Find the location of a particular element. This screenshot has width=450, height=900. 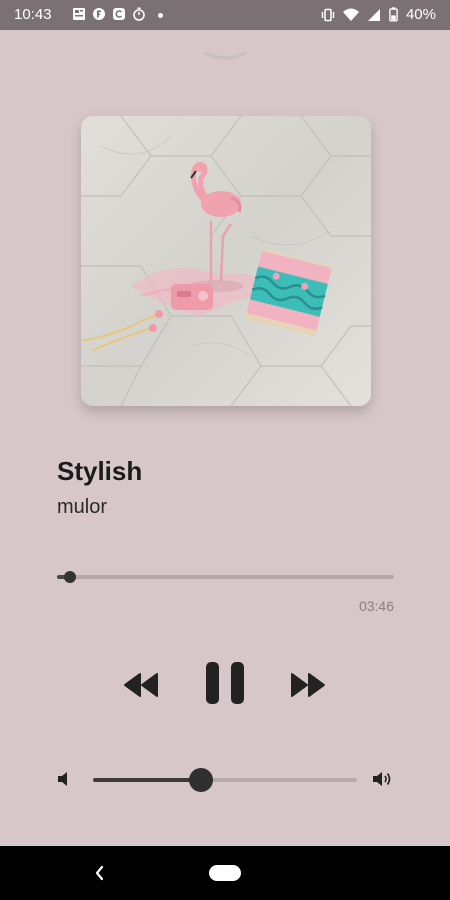

vibrate-icon is located at coordinates (328, 14).